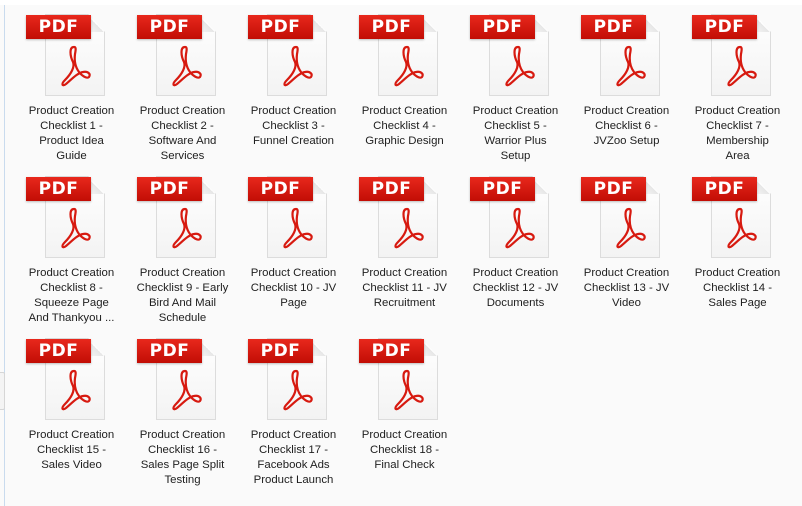 The height and width of the screenshot is (506, 802). What do you see at coordinates (737, 303) in the screenshot?
I see `file-name-line: Sales Page` at bounding box center [737, 303].